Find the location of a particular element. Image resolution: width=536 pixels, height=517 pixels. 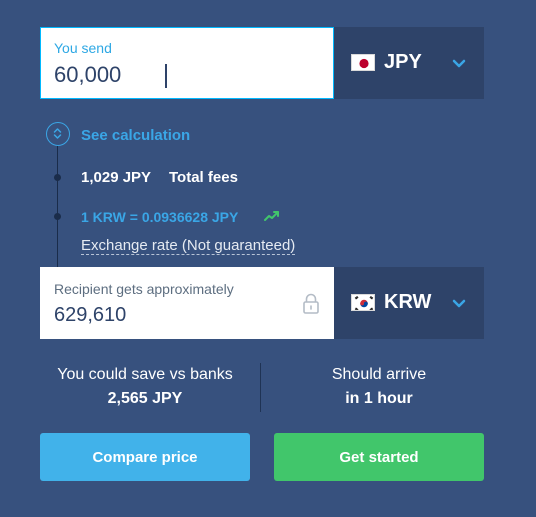

rate-dot is located at coordinates (57, 216).